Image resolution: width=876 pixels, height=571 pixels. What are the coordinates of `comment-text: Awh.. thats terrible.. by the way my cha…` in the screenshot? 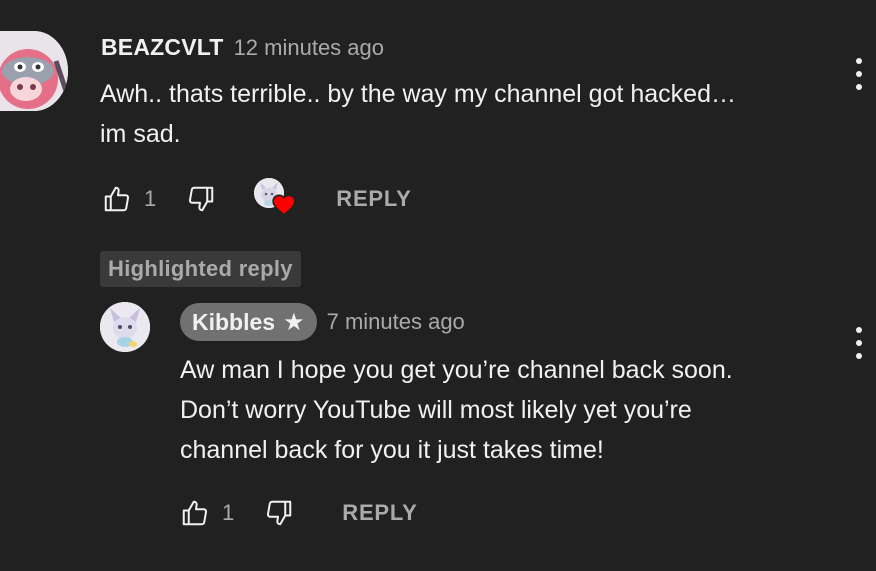 It's located at (418, 114).